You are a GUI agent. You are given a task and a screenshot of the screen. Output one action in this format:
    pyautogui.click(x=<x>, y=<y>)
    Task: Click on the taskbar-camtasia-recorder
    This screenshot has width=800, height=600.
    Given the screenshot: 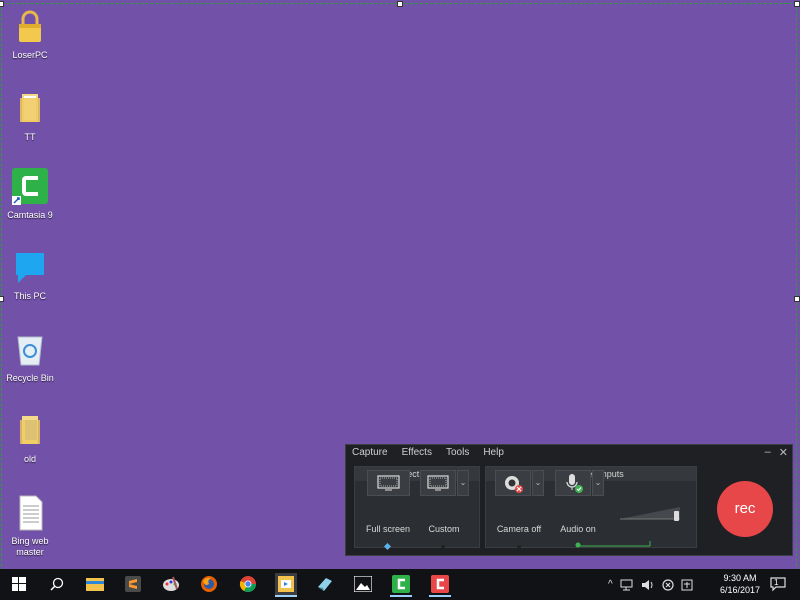 What is the action you would take?
    pyautogui.click(x=440, y=585)
    